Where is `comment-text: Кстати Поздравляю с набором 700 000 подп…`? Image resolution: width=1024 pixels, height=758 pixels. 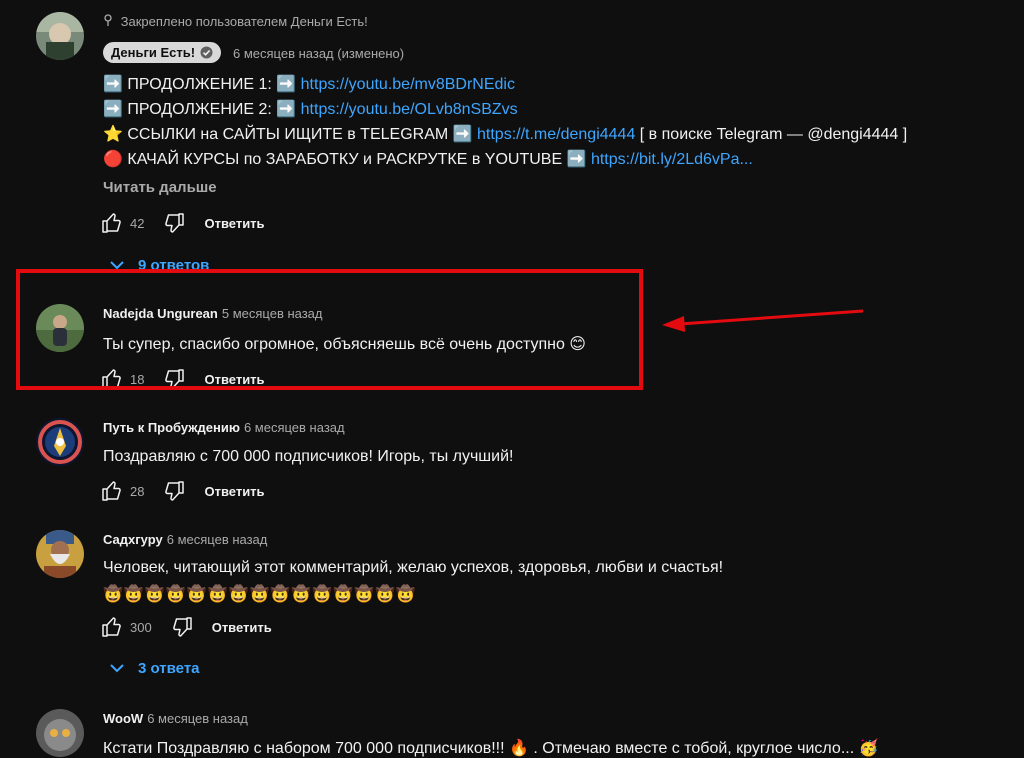 comment-text: Кстати Поздравляю с набором 700 000 подп… is located at coordinates (491, 748).